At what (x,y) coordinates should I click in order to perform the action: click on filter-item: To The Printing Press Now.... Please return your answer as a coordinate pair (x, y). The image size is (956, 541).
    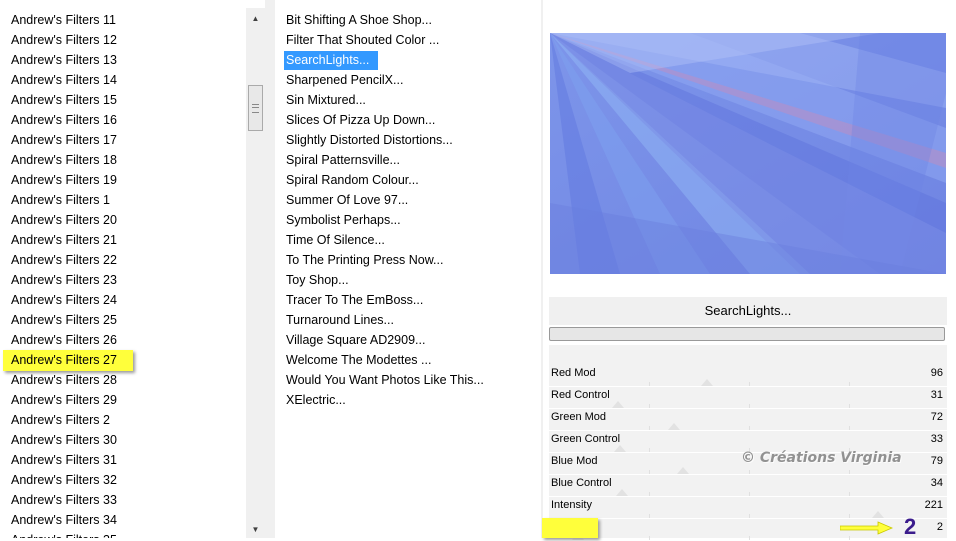
    Looking at the image, I should click on (364, 260).